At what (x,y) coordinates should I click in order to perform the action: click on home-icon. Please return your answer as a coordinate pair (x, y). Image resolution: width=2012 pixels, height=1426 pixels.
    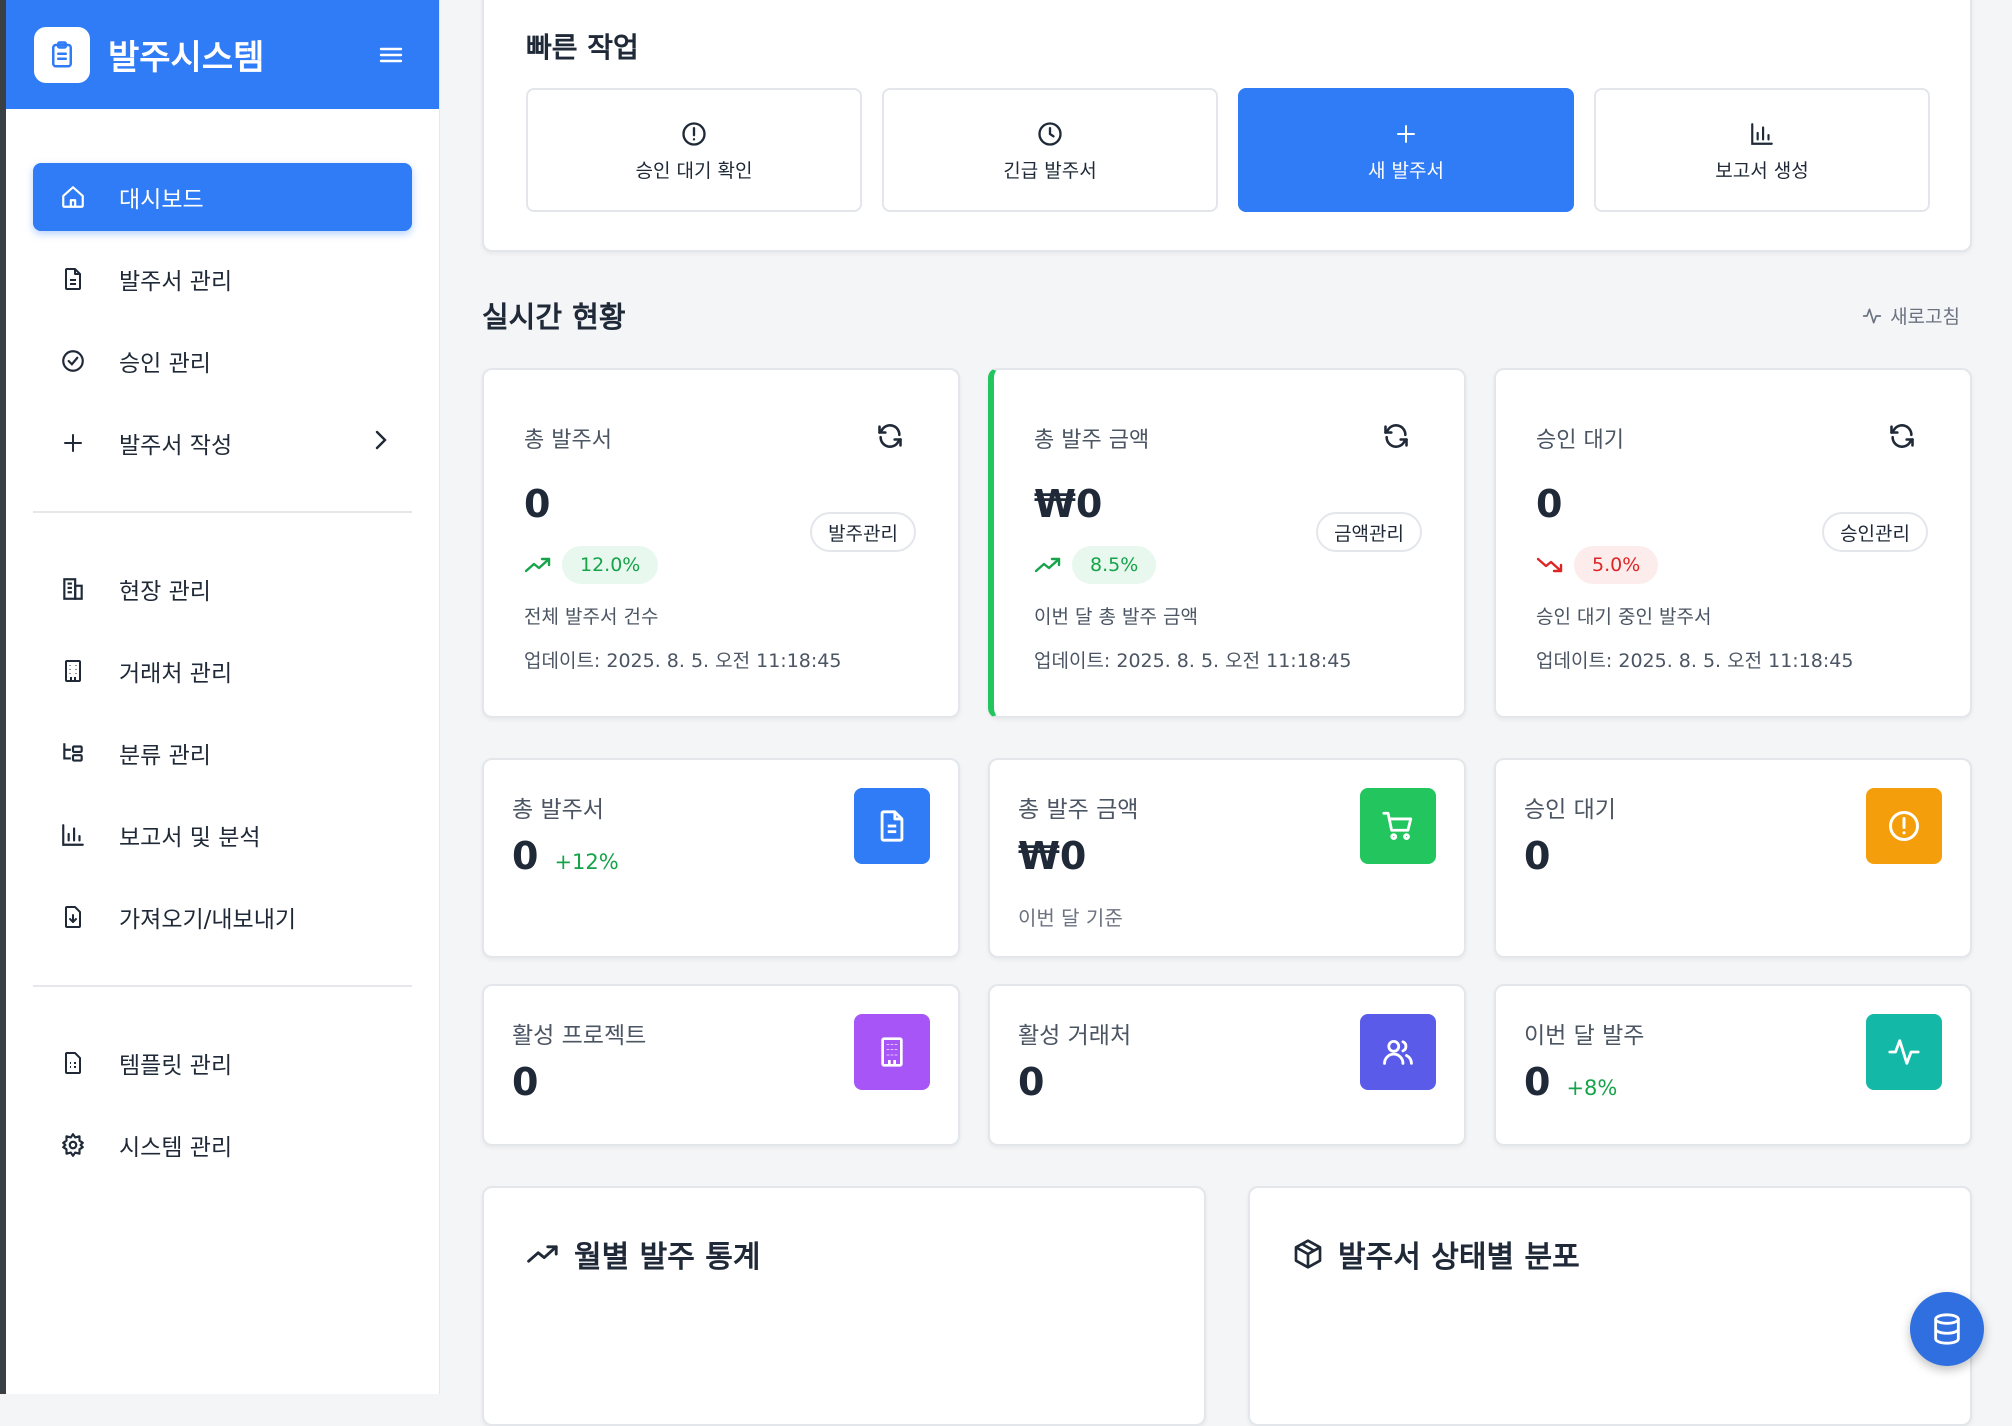
    Looking at the image, I should click on (73, 197).